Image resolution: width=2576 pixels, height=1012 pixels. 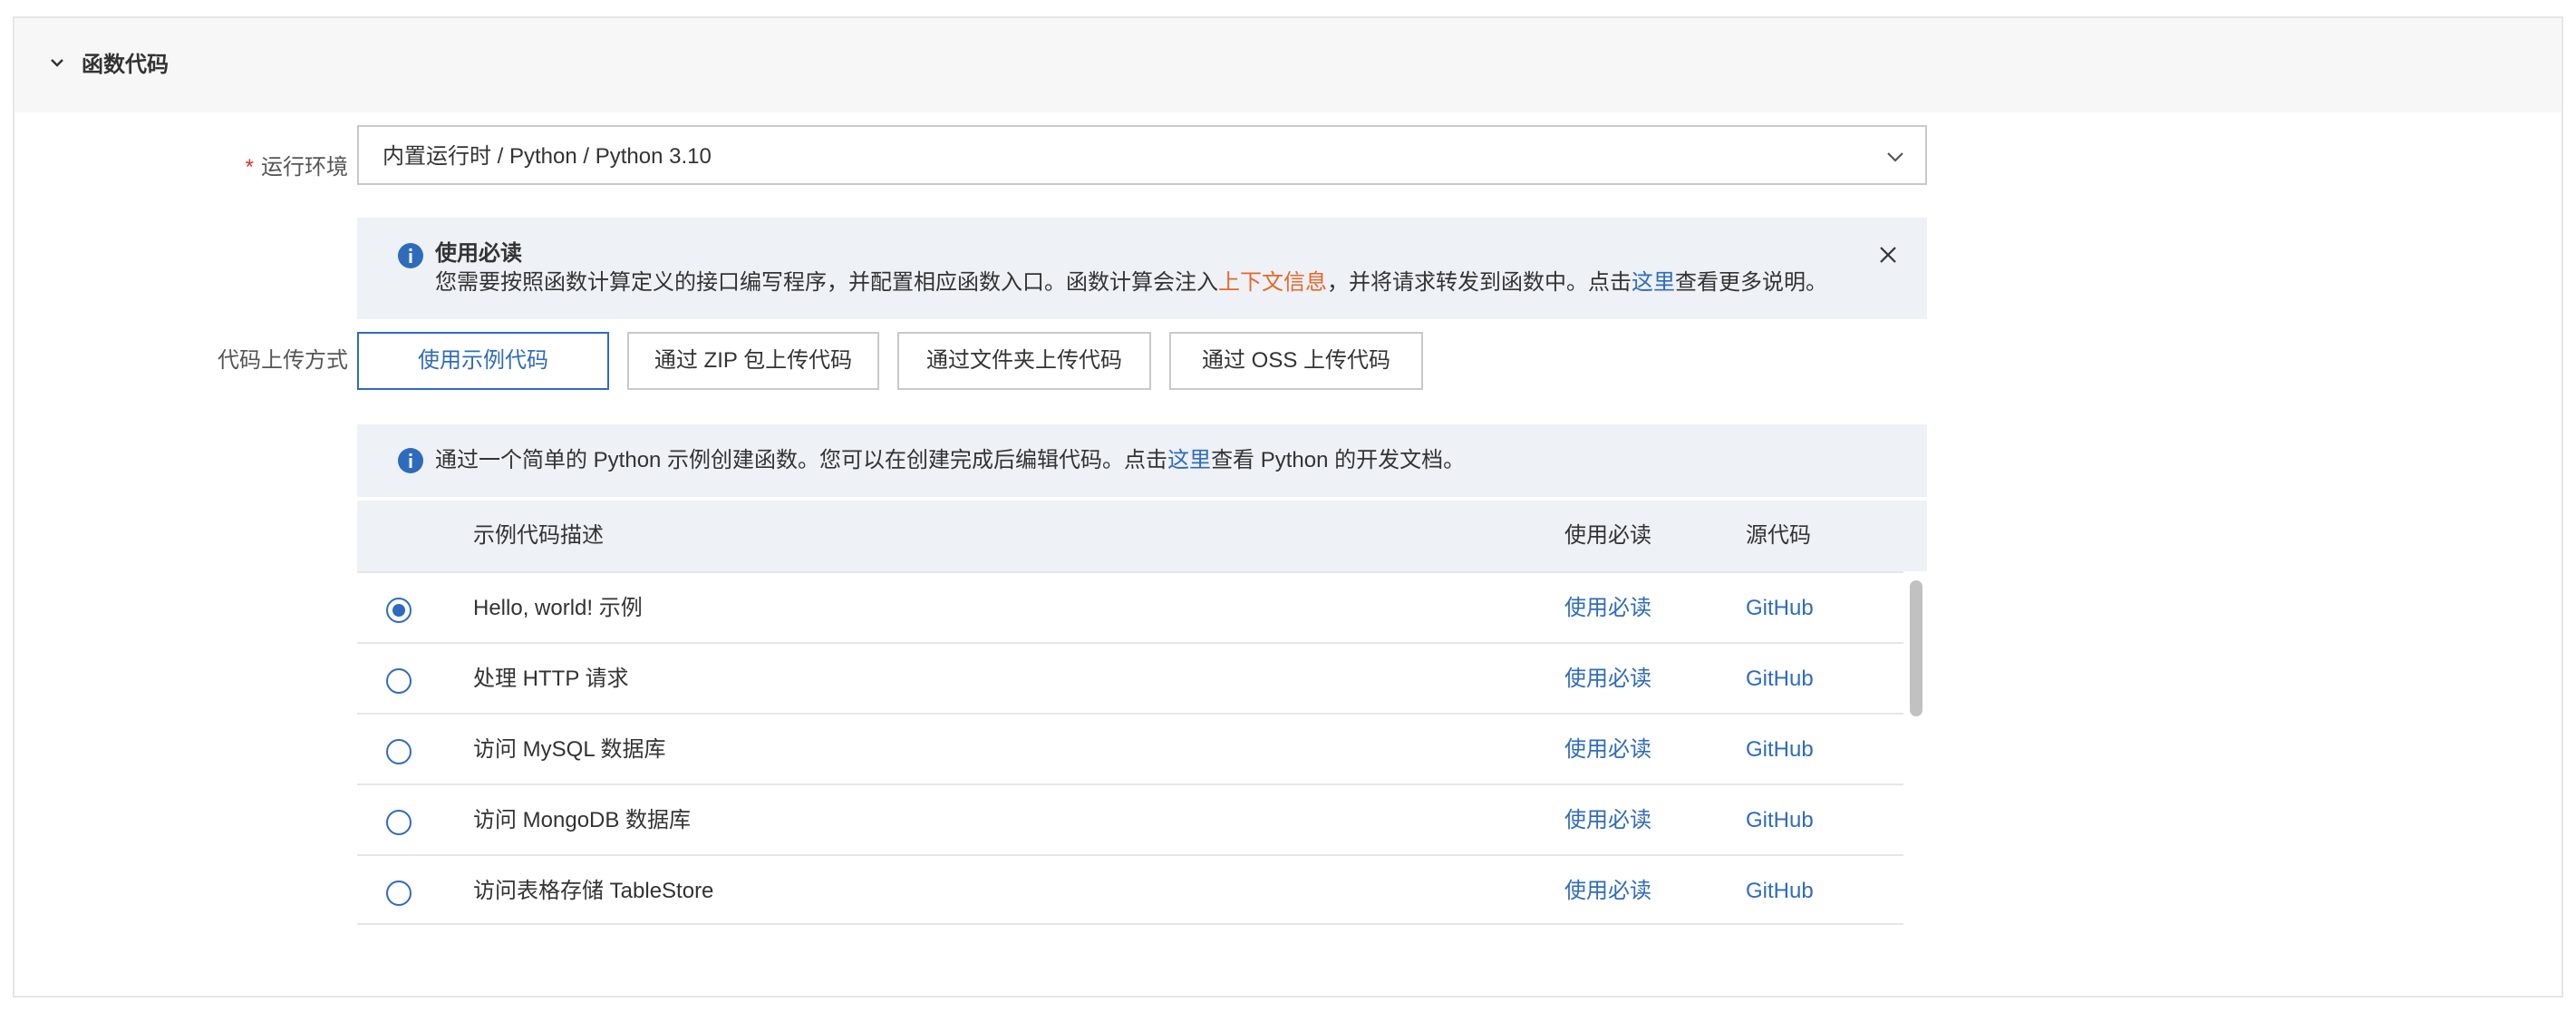 I want to click on runtime-select-value: 内置运行时 / Python / Python 3.10, so click(x=547, y=157).